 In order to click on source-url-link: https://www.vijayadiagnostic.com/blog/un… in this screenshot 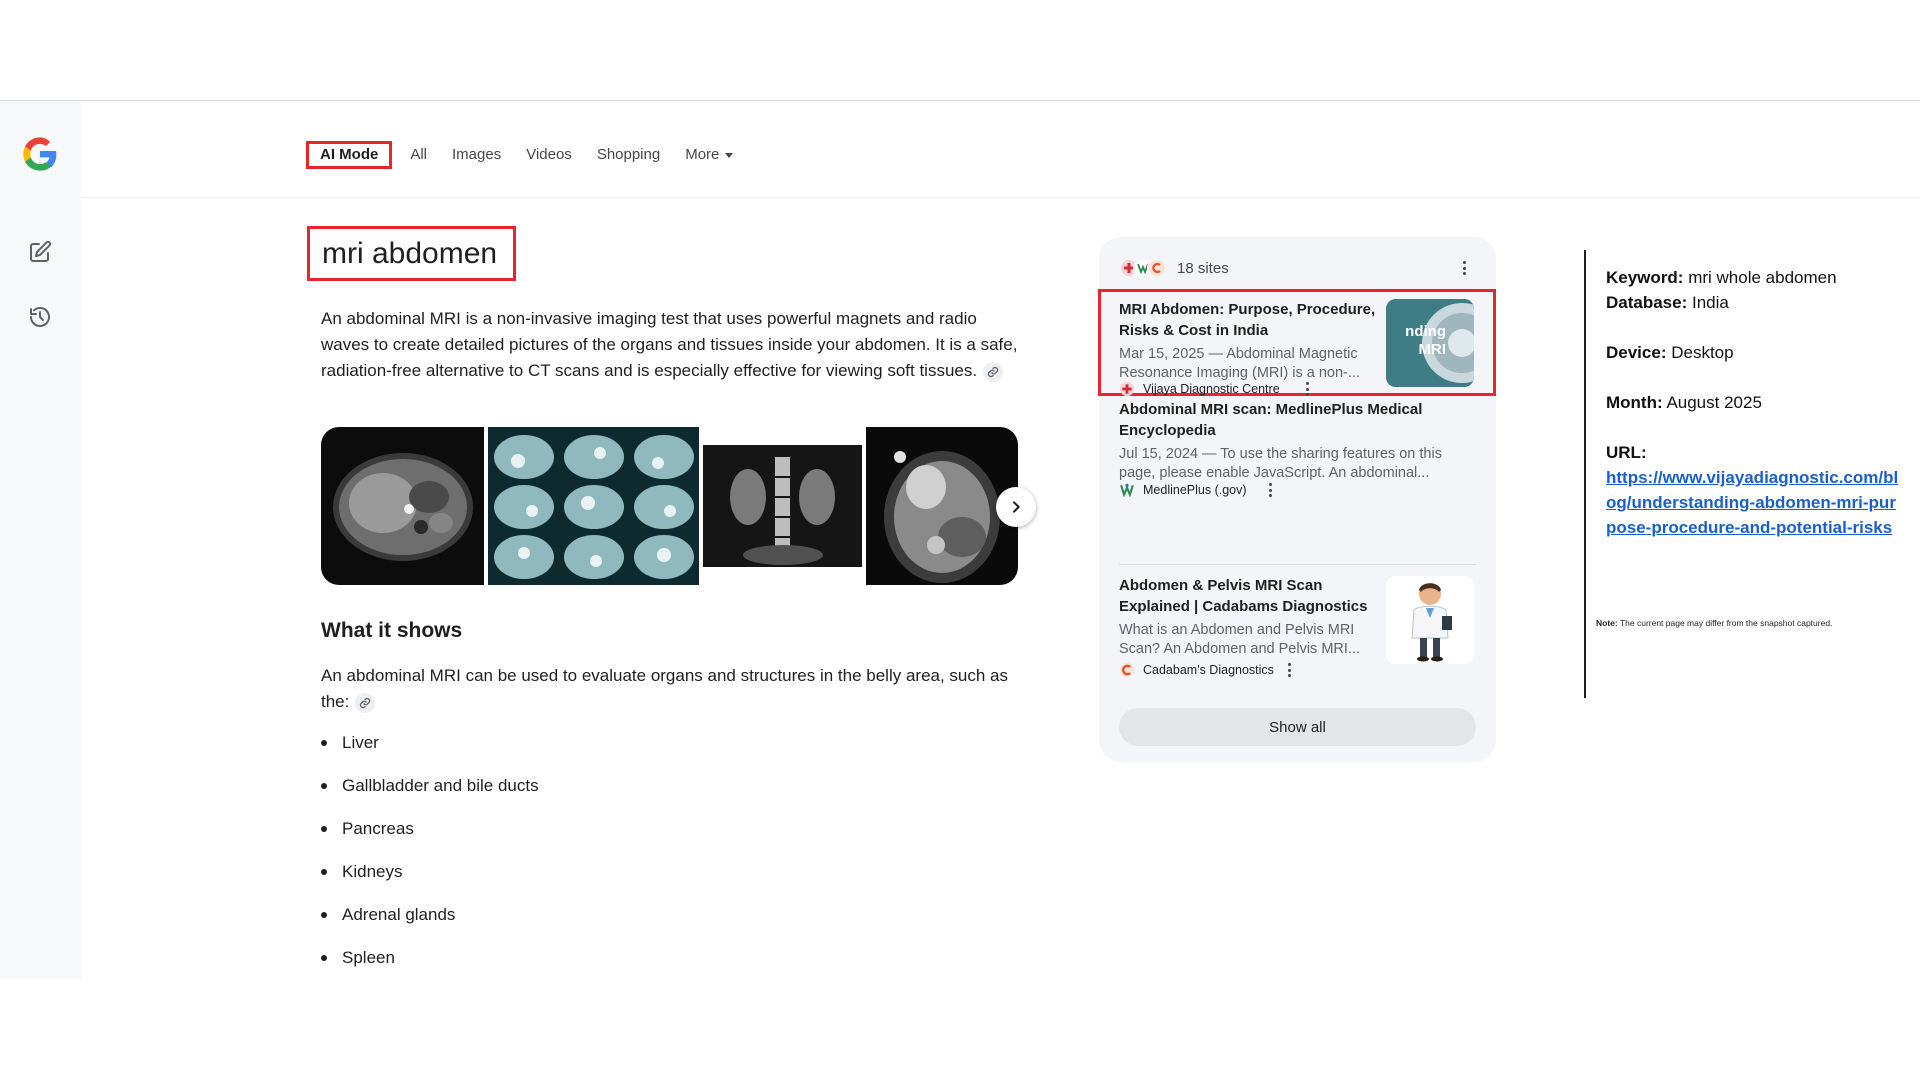, I will do `click(1752, 502)`.